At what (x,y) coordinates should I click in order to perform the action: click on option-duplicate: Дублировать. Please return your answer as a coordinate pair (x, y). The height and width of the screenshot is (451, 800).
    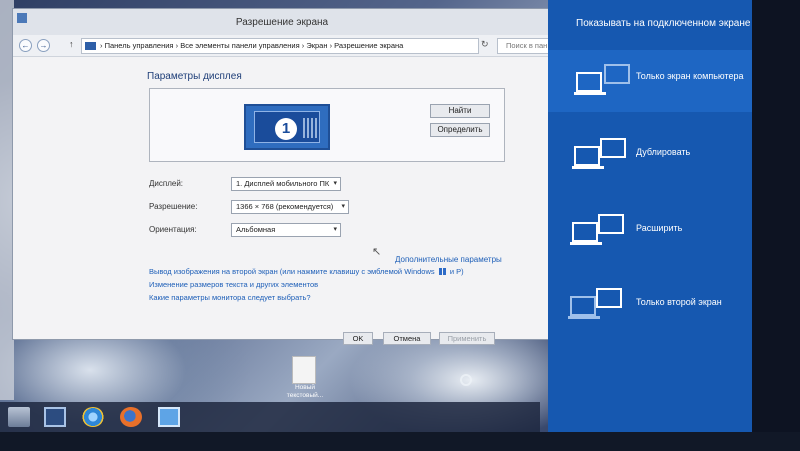
    Looking at the image, I should click on (650, 155).